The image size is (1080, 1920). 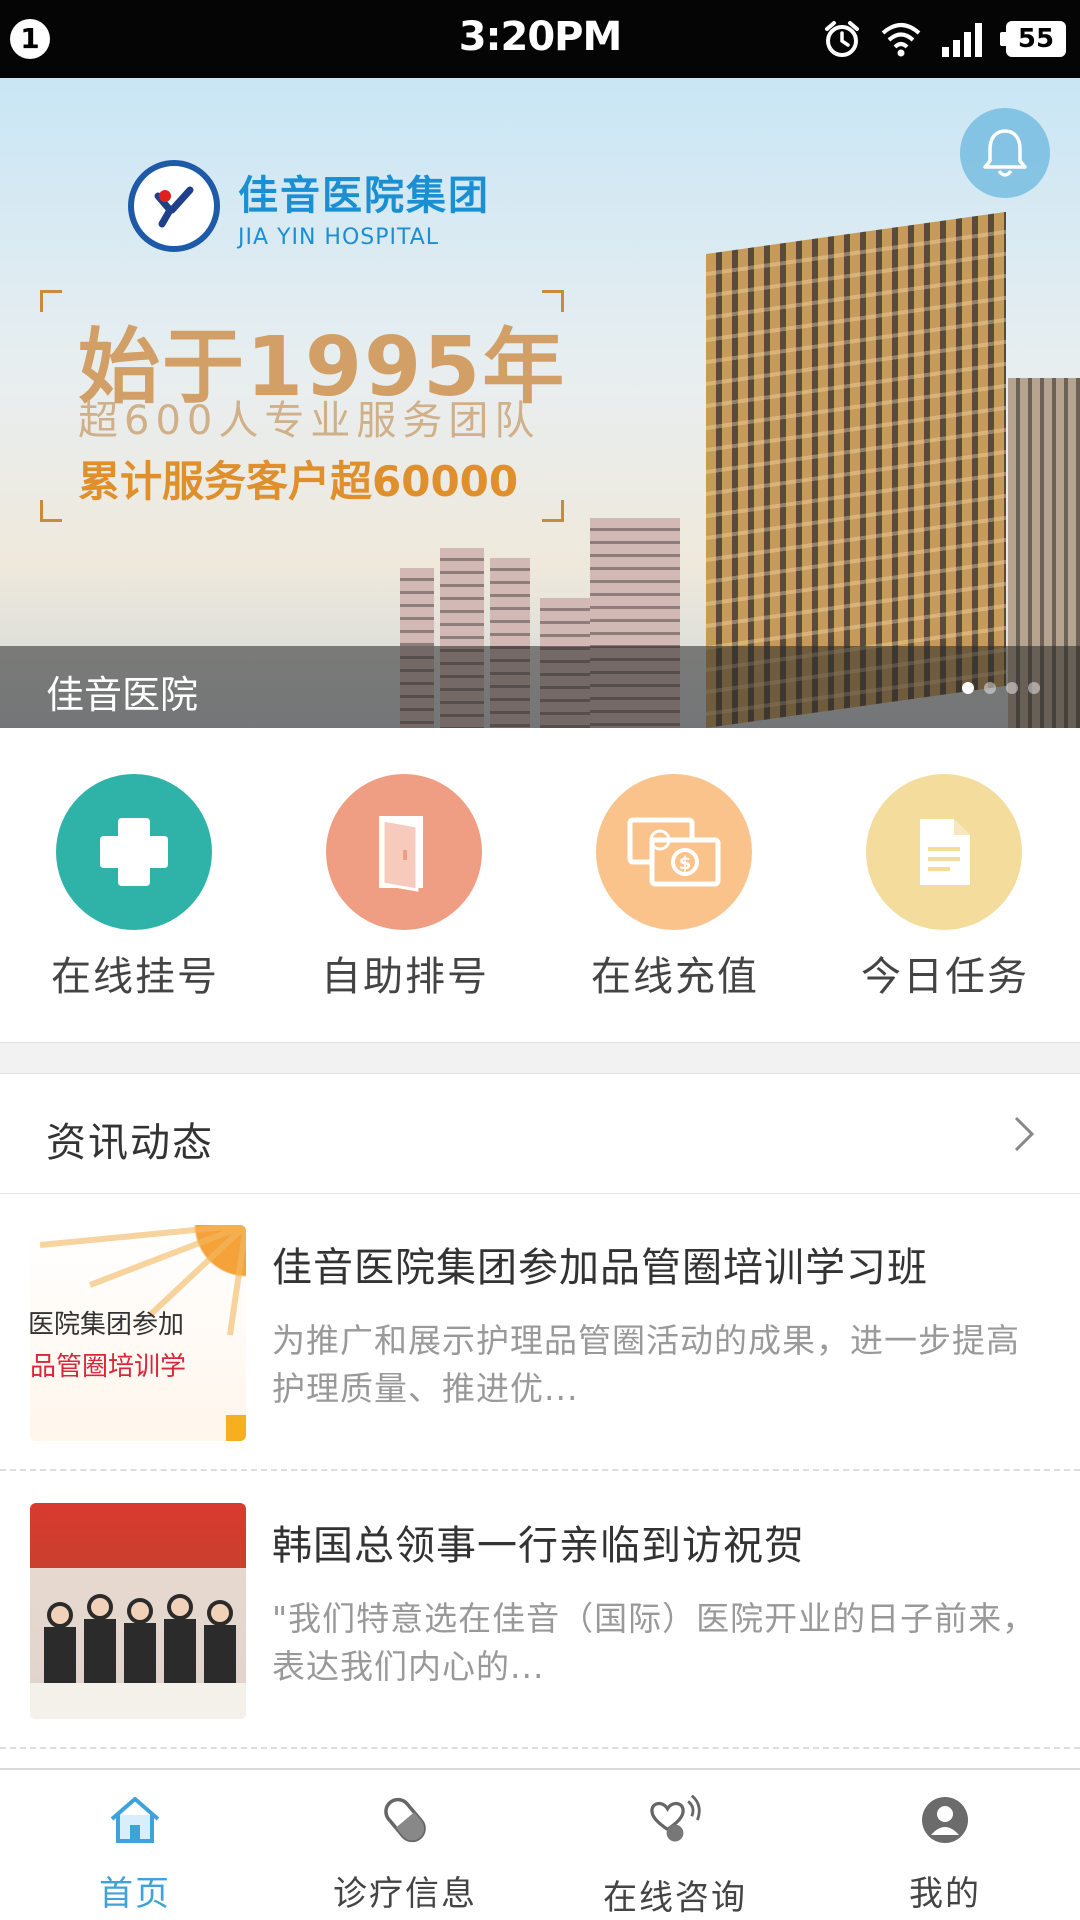 I want to click on bottom-navigation: 首页 诊疗信息 在线咨询 我的, so click(x=540, y=1844).